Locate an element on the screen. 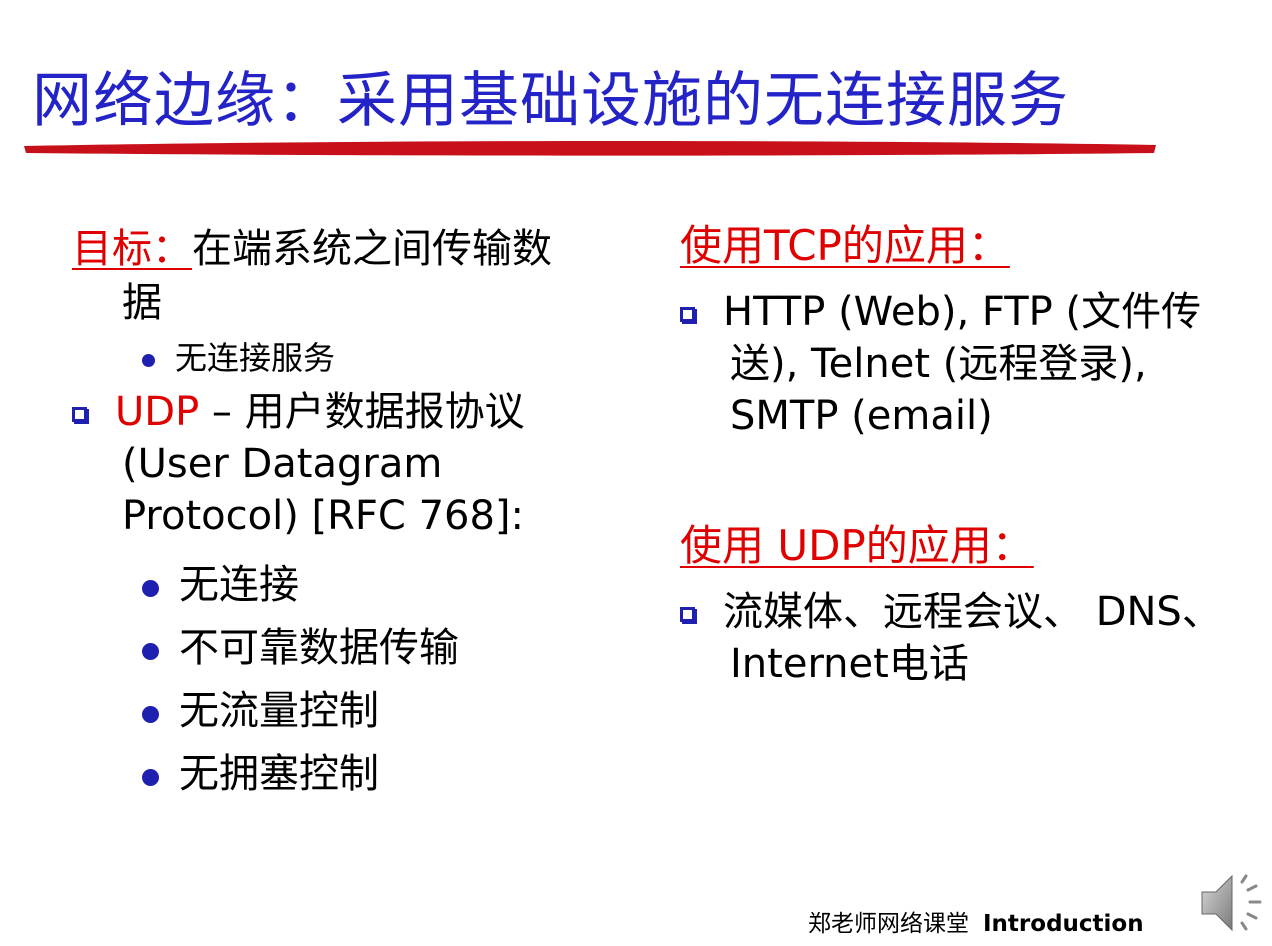  udp-description: – 用户数据报协议 is located at coordinates (362, 412).